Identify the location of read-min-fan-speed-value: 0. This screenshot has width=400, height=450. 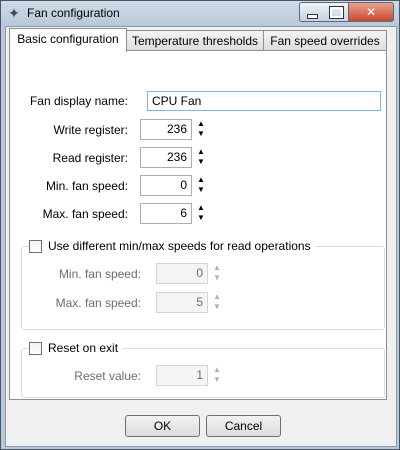
(182, 273).